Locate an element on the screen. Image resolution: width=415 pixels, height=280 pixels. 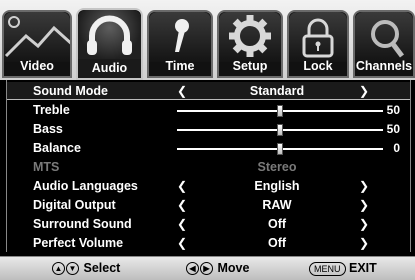
headphones-icon is located at coordinates (109, 35).